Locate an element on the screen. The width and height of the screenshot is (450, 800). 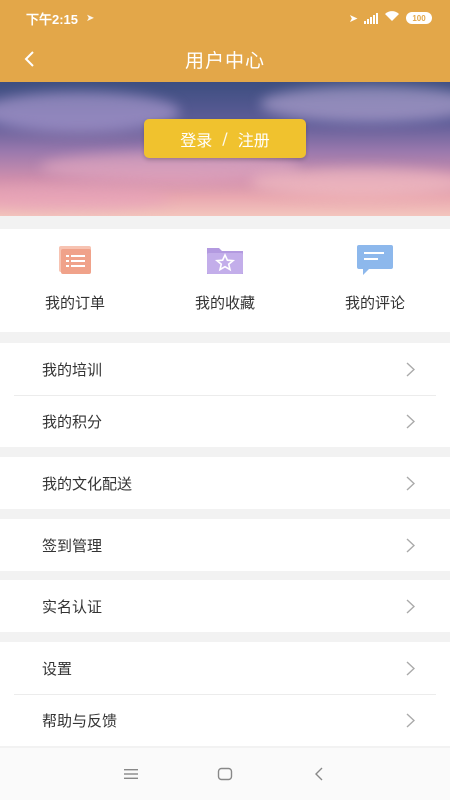
menu-group-settings: 设置 帮助与反馈 is located at coordinates (225, 694).